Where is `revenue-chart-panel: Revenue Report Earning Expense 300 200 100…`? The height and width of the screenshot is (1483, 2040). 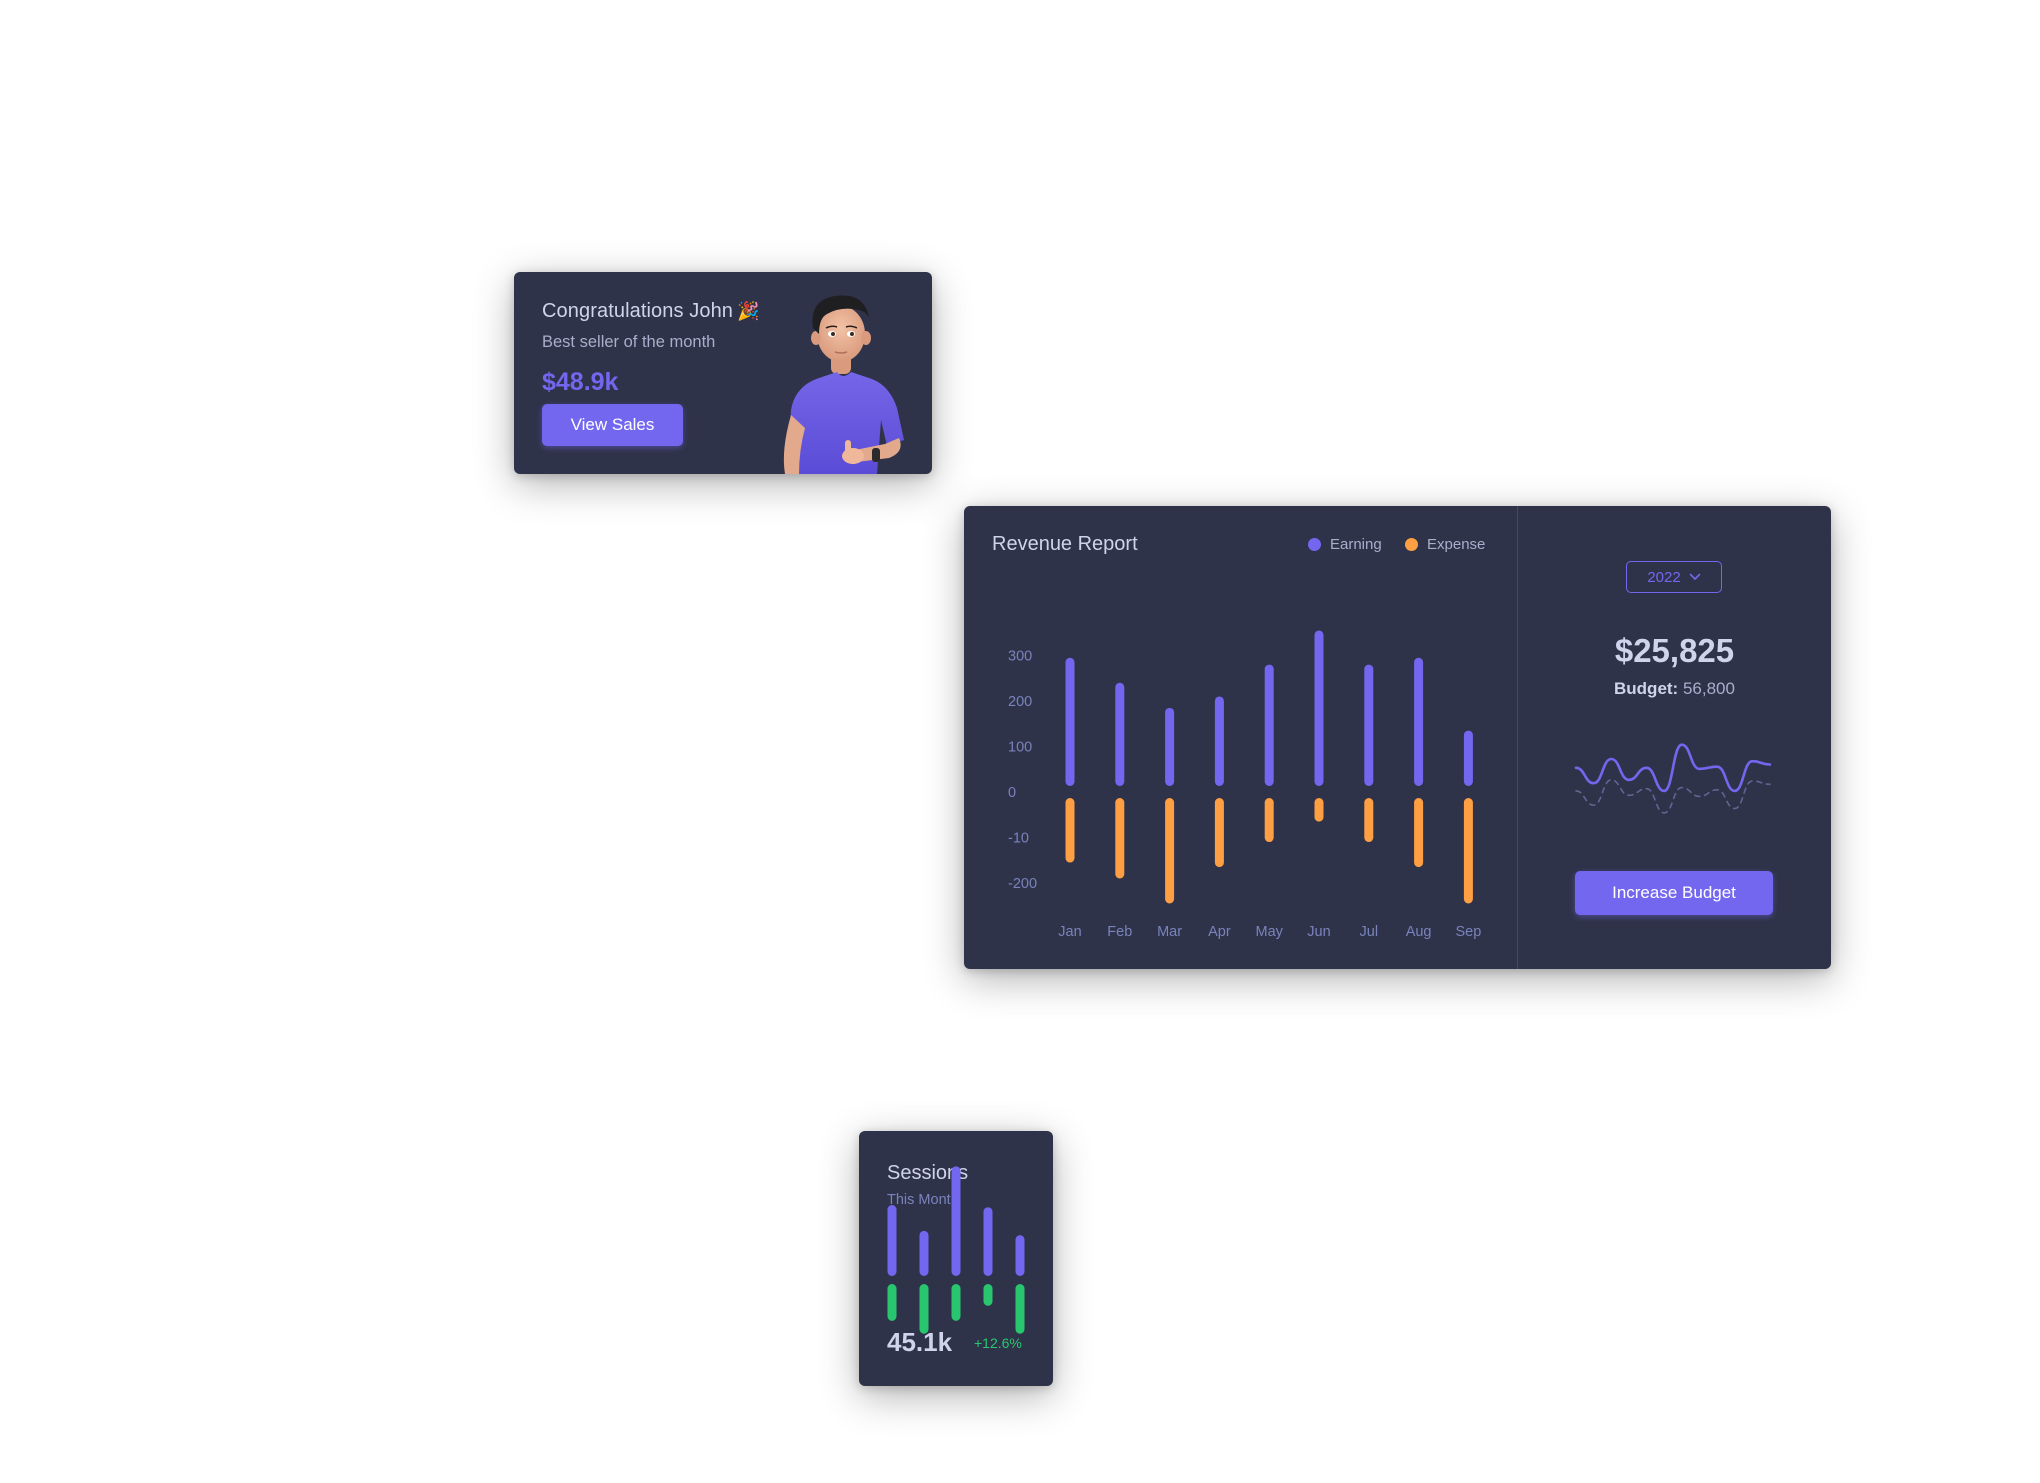 revenue-chart-panel: Revenue Report Earning Expense 300 200 100… is located at coordinates (1241, 737).